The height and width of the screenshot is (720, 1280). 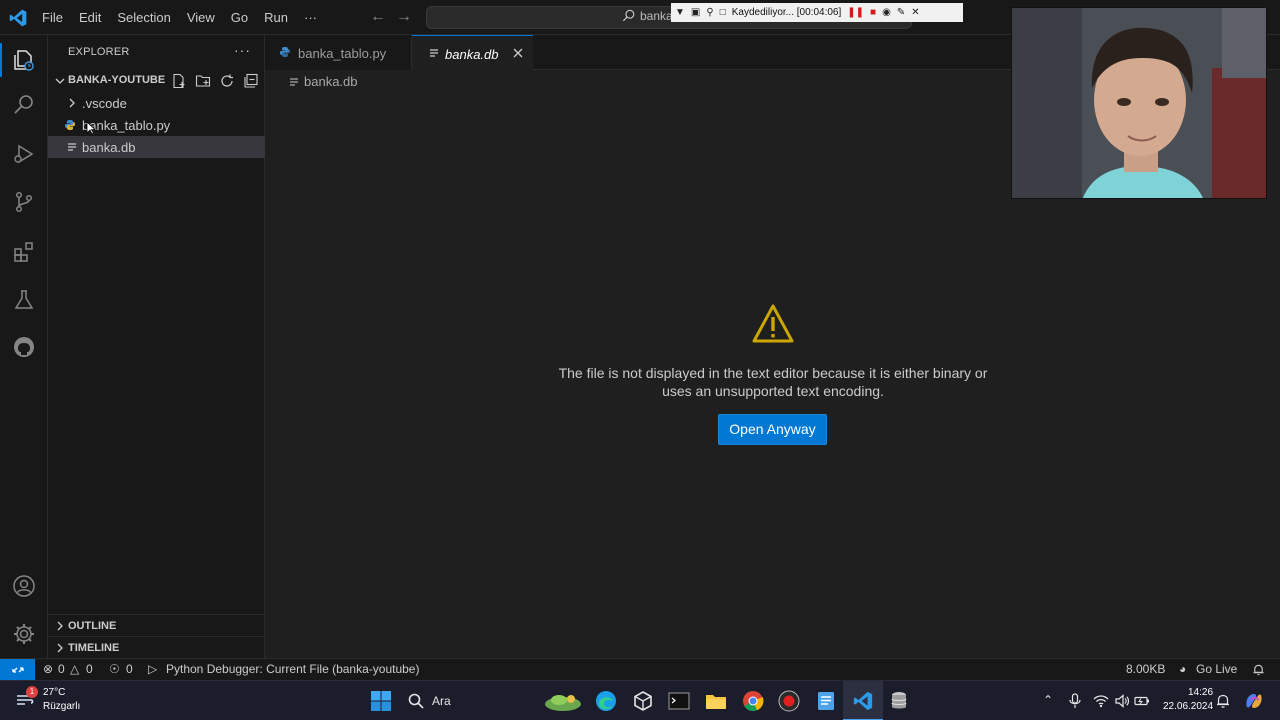 What do you see at coordinates (723, 12) in the screenshot?
I see `capture-area-icon: □` at bounding box center [723, 12].